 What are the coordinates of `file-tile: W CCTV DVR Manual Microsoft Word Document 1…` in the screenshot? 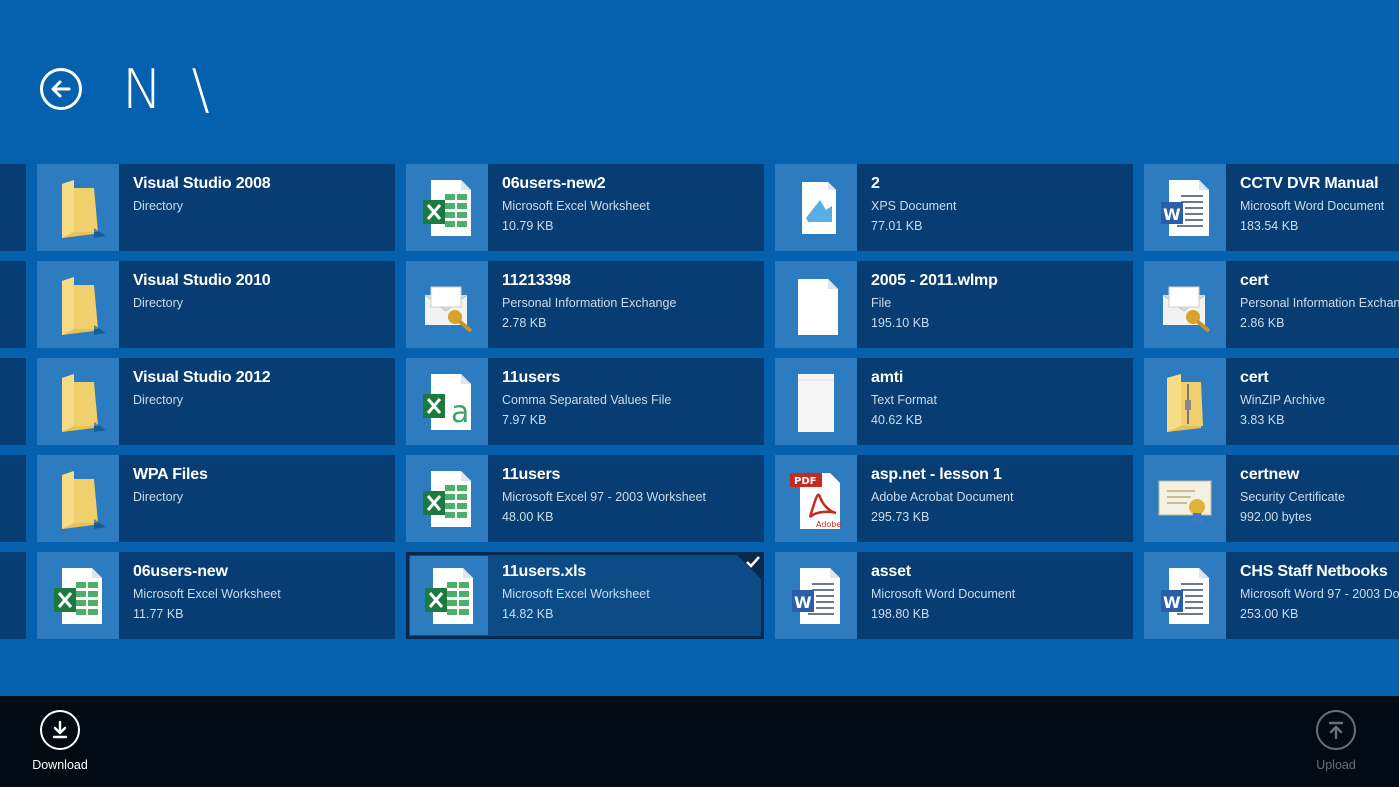 It's located at (1271, 207).